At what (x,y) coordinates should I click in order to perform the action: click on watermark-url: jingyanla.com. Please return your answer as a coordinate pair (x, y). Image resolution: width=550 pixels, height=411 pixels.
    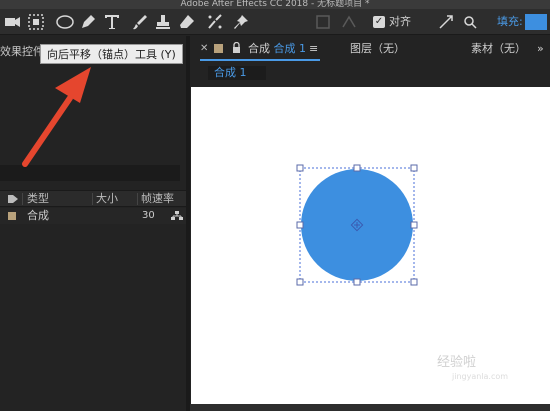
    Looking at the image, I should click on (480, 376).